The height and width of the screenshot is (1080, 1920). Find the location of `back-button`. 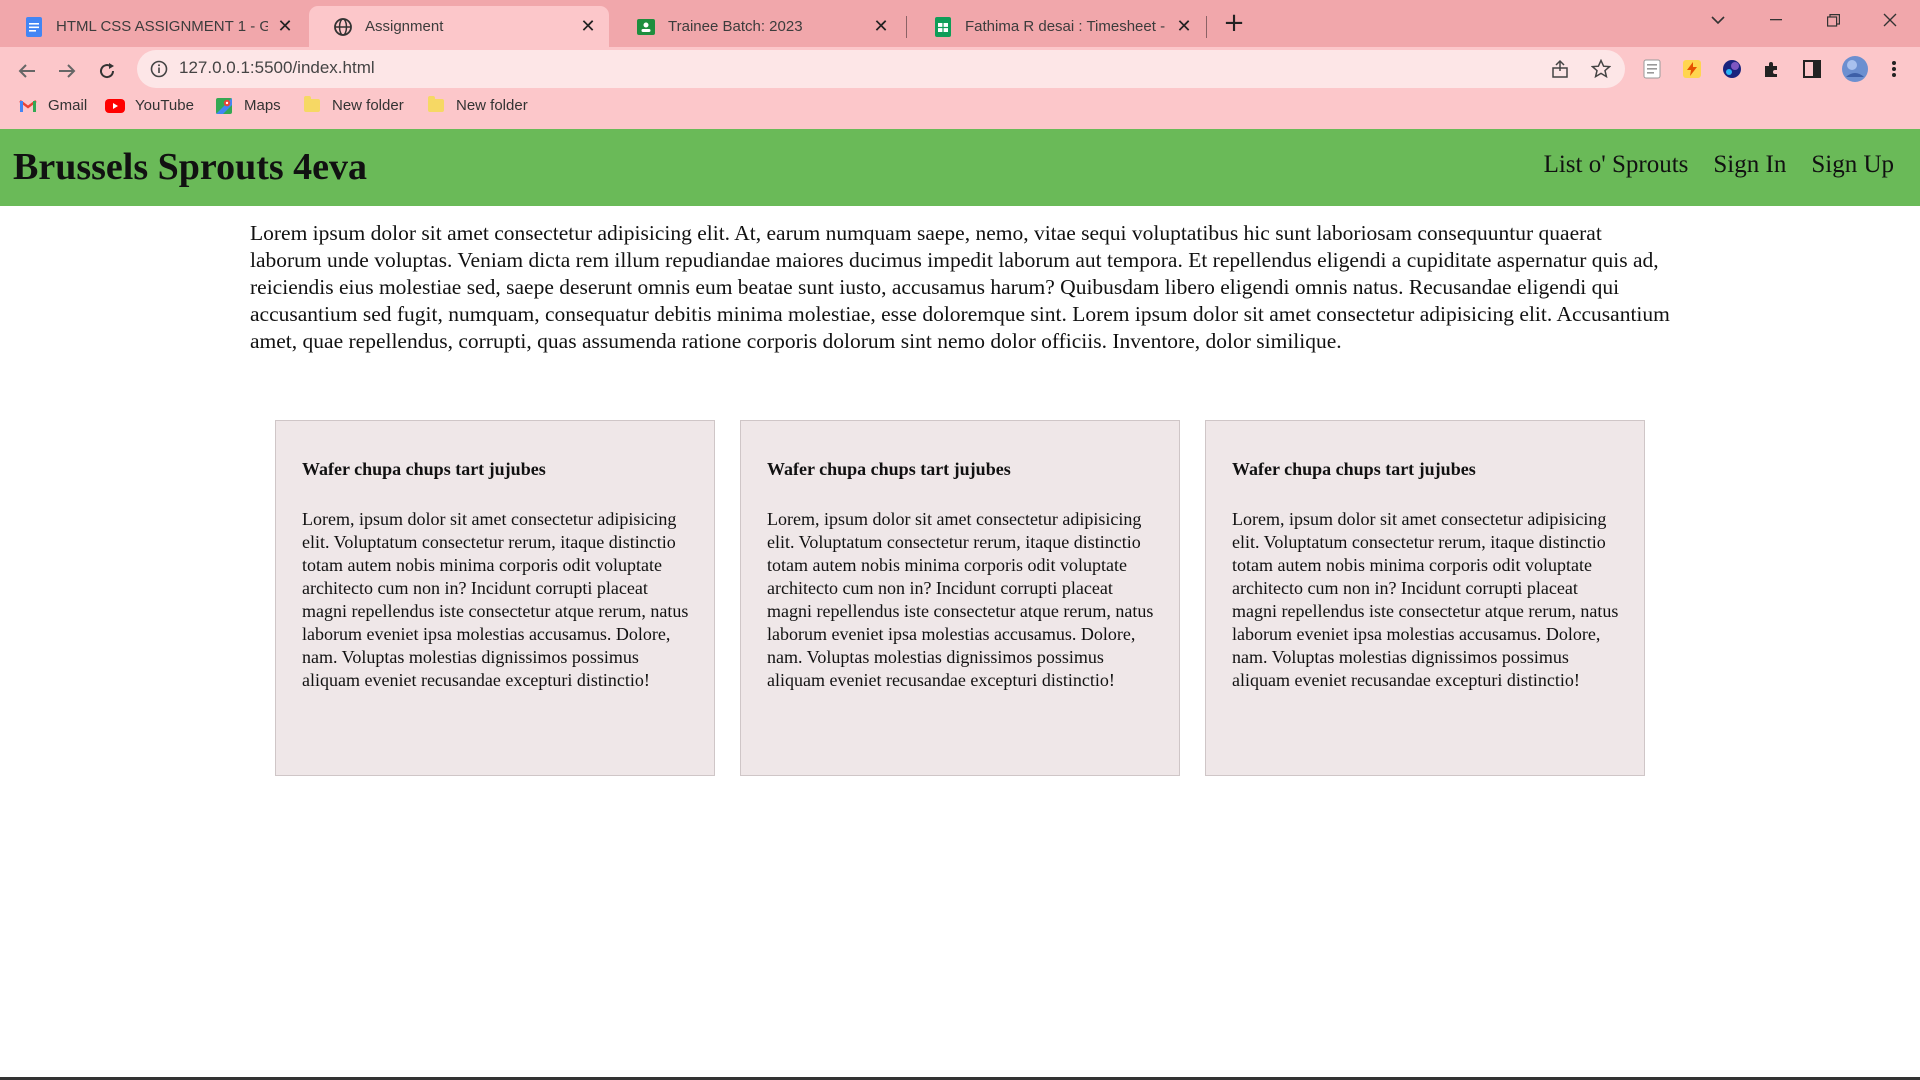

back-button is located at coordinates (27, 71).